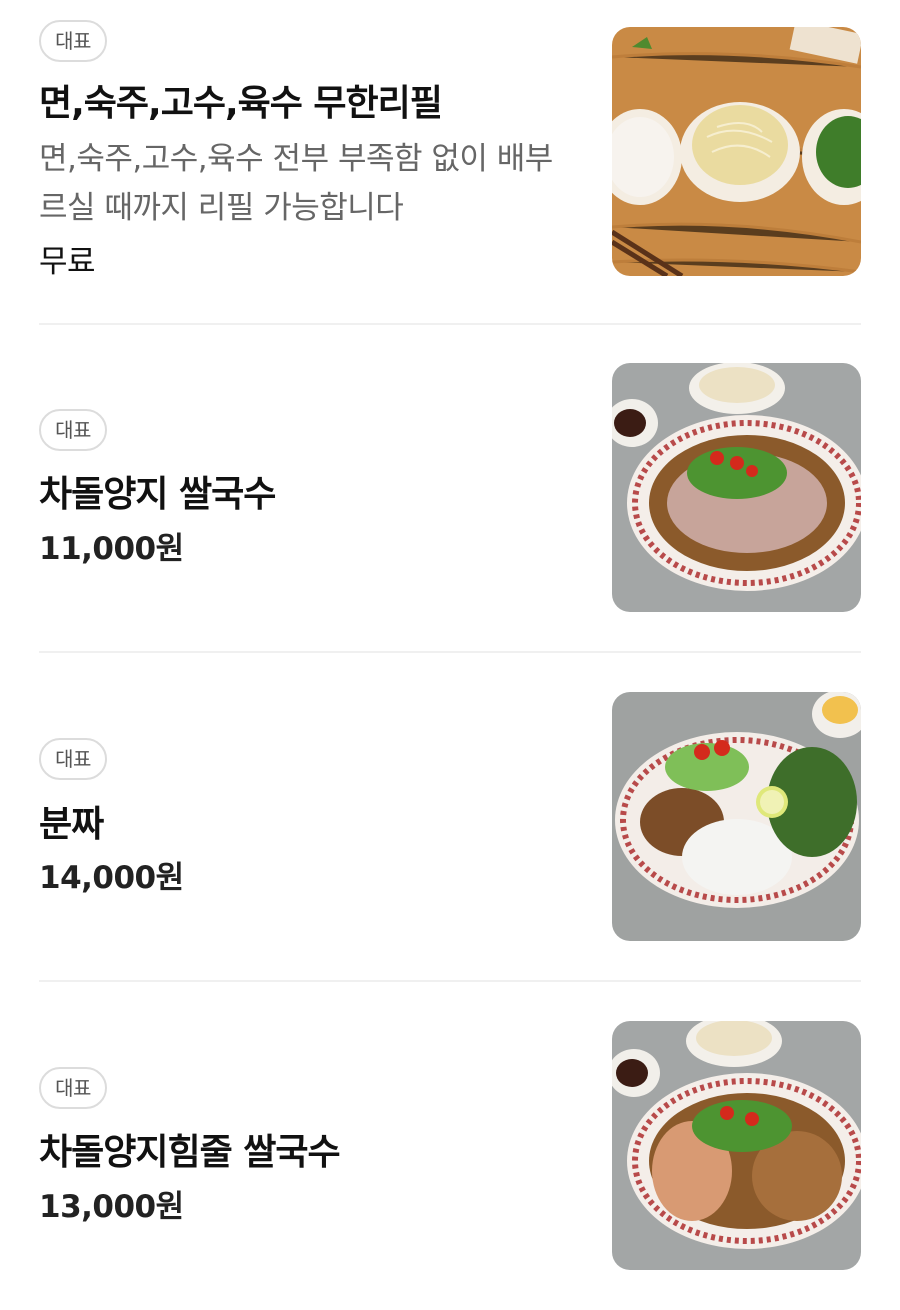  Describe the element at coordinates (296, 183) in the screenshot. I see `menu-item-description: 면,숙주,고수,육수 전부 부족함 없이 배부르실 때까지 리필 가능합니다` at that location.